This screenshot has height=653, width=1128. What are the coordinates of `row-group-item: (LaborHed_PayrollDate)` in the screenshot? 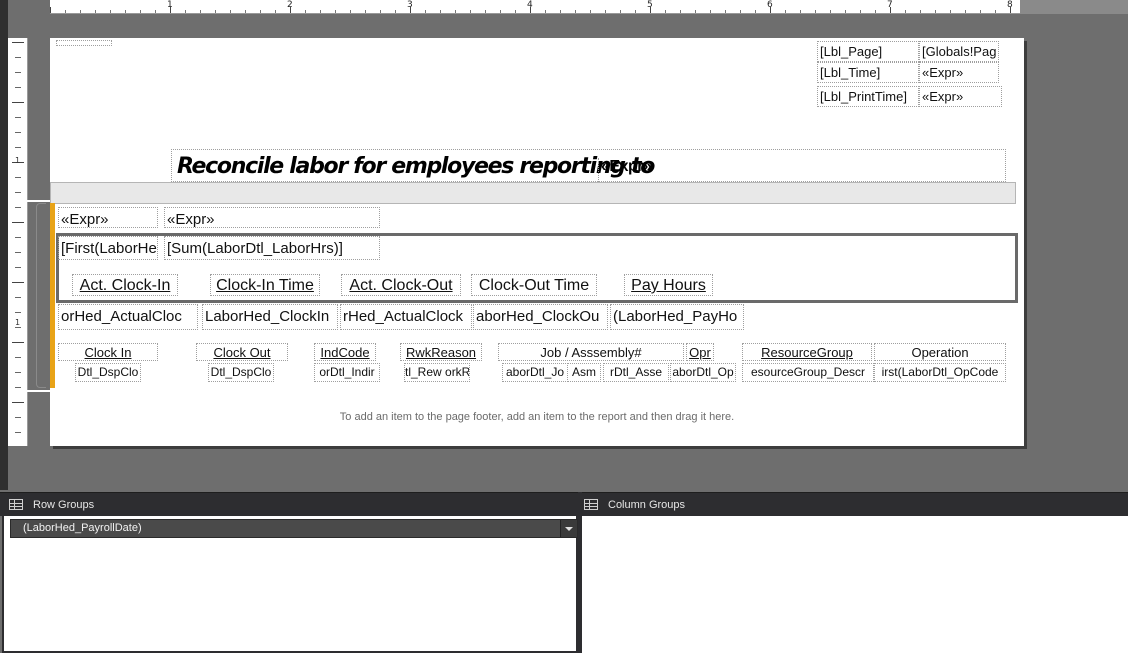 It's located at (294, 528).